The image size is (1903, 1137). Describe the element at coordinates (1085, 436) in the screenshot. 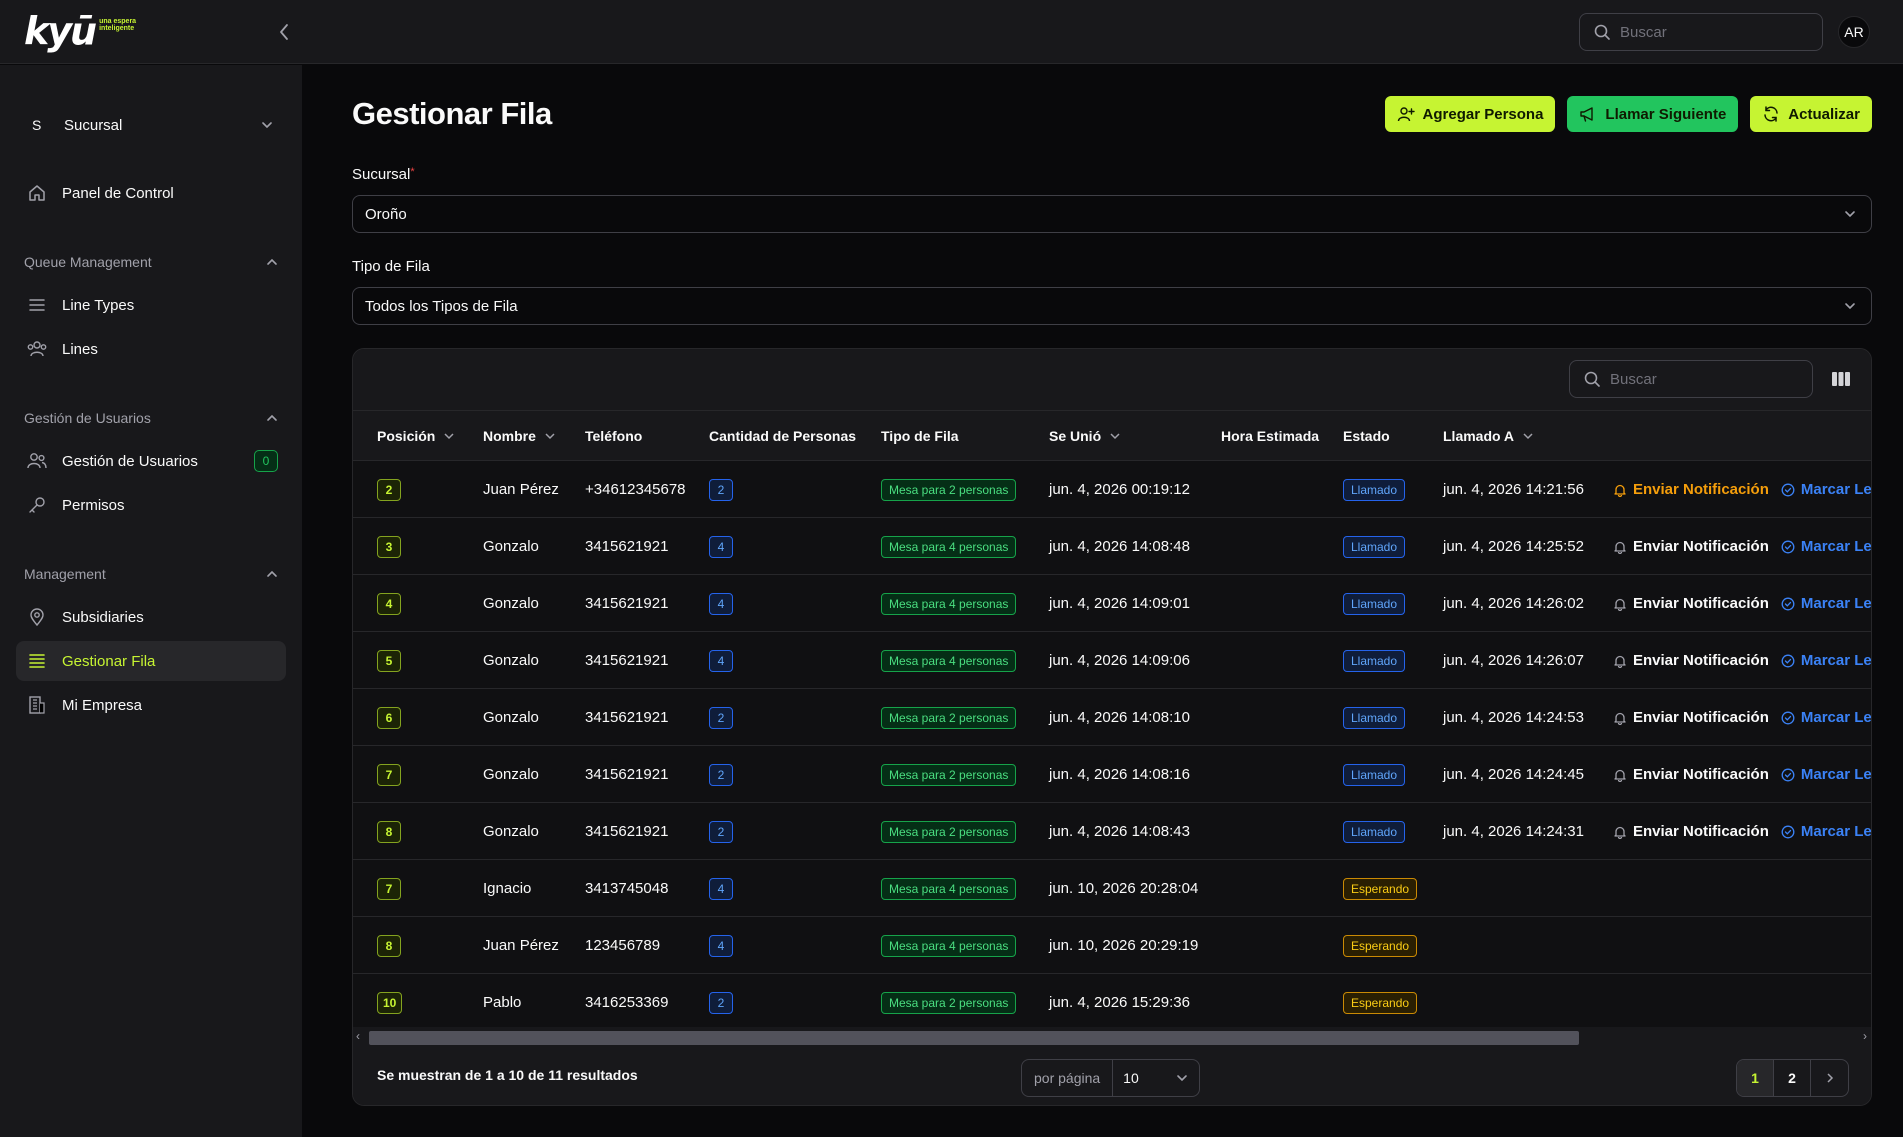

I see `col-joined: Se Unió` at that location.